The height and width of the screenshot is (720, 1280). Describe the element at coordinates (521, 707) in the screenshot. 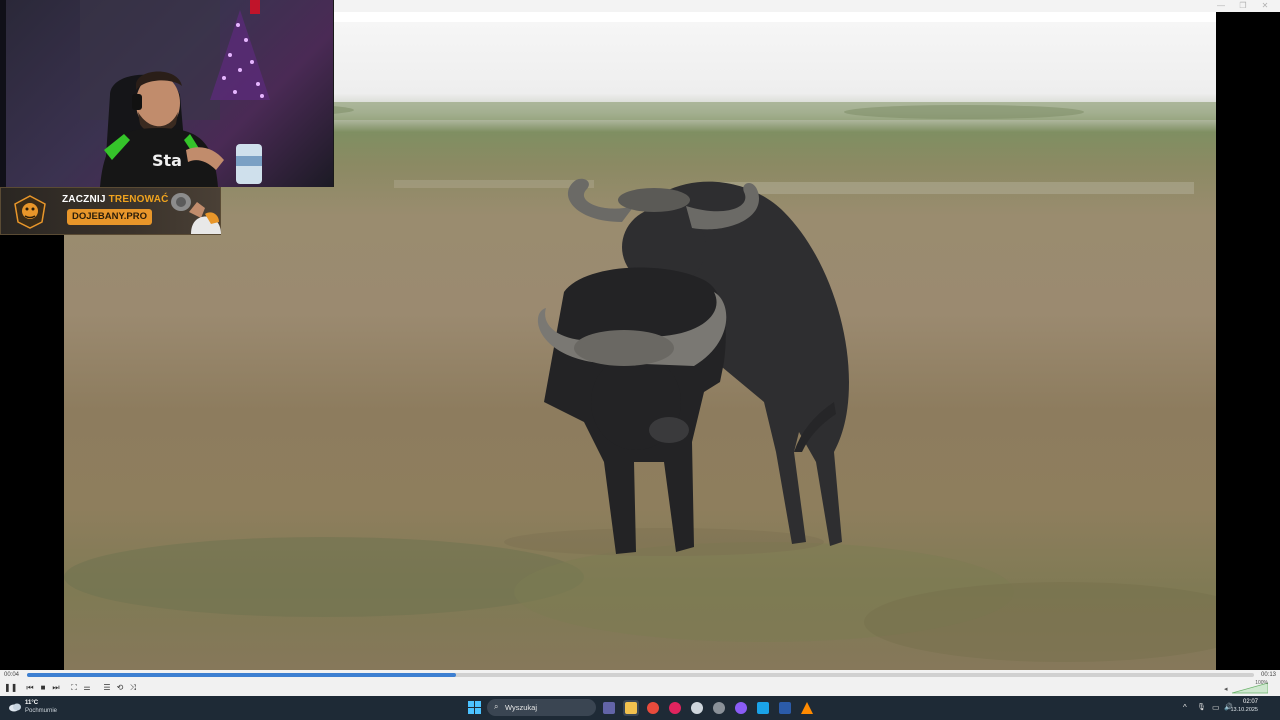

I see `search-placeholder: Wyszukaj` at that location.